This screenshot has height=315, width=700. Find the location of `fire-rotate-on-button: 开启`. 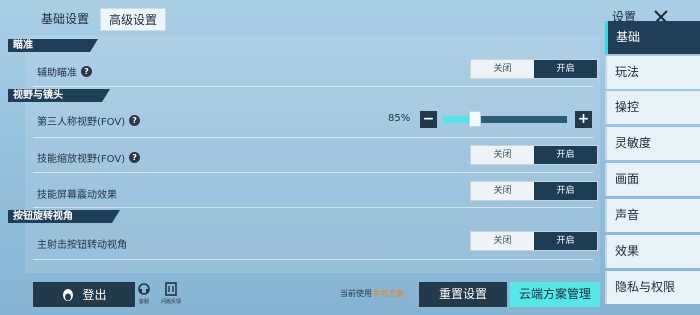

fire-rotate-on-button: 开启 is located at coordinates (565, 241).